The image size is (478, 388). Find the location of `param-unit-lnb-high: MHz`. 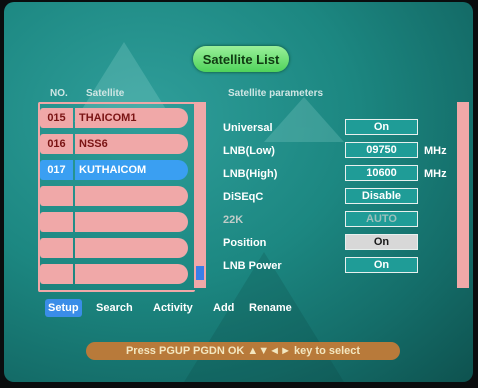

param-unit-lnb-high: MHz is located at coordinates (435, 174).